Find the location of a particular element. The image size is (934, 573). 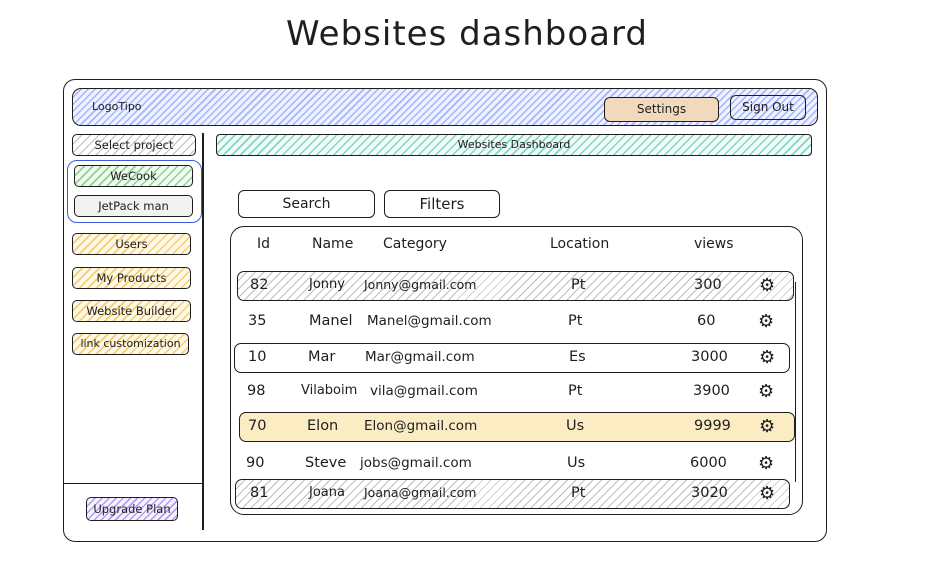

row-name: Vilaboim is located at coordinates (329, 390).